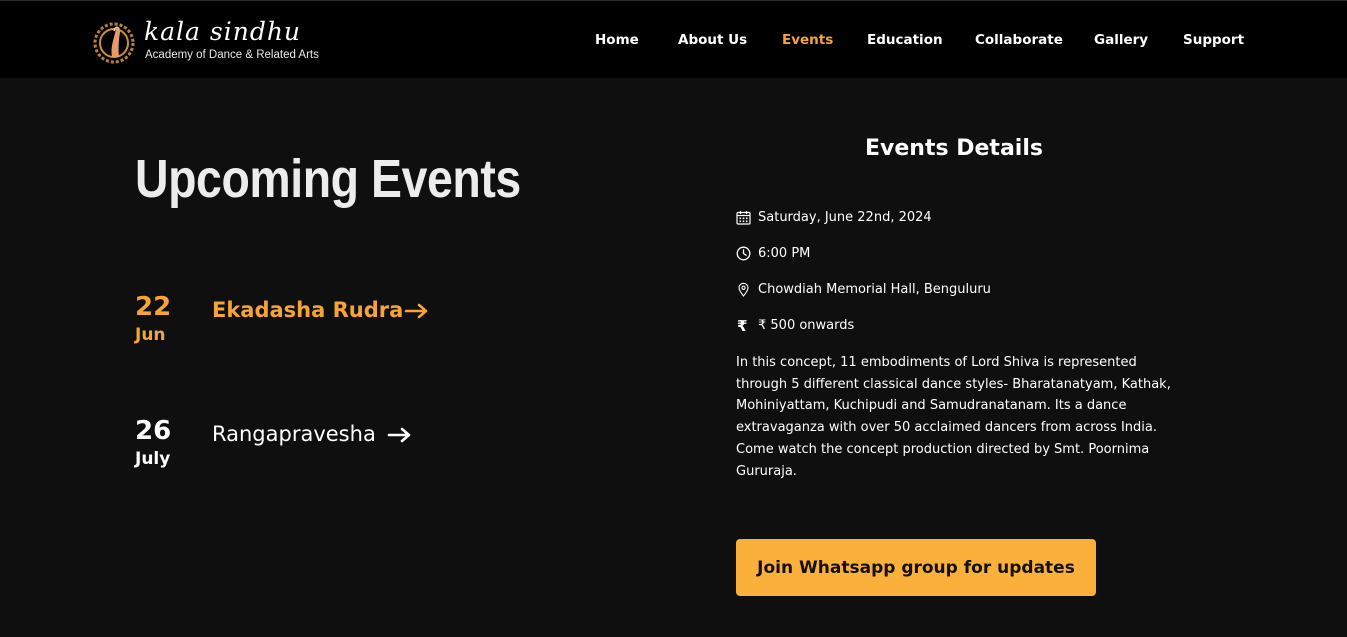 Image resolution: width=1347 pixels, height=637 pixels. Describe the element at coordinates (617, 40) in the screenshot. I see `nav-home: Home` at that location.